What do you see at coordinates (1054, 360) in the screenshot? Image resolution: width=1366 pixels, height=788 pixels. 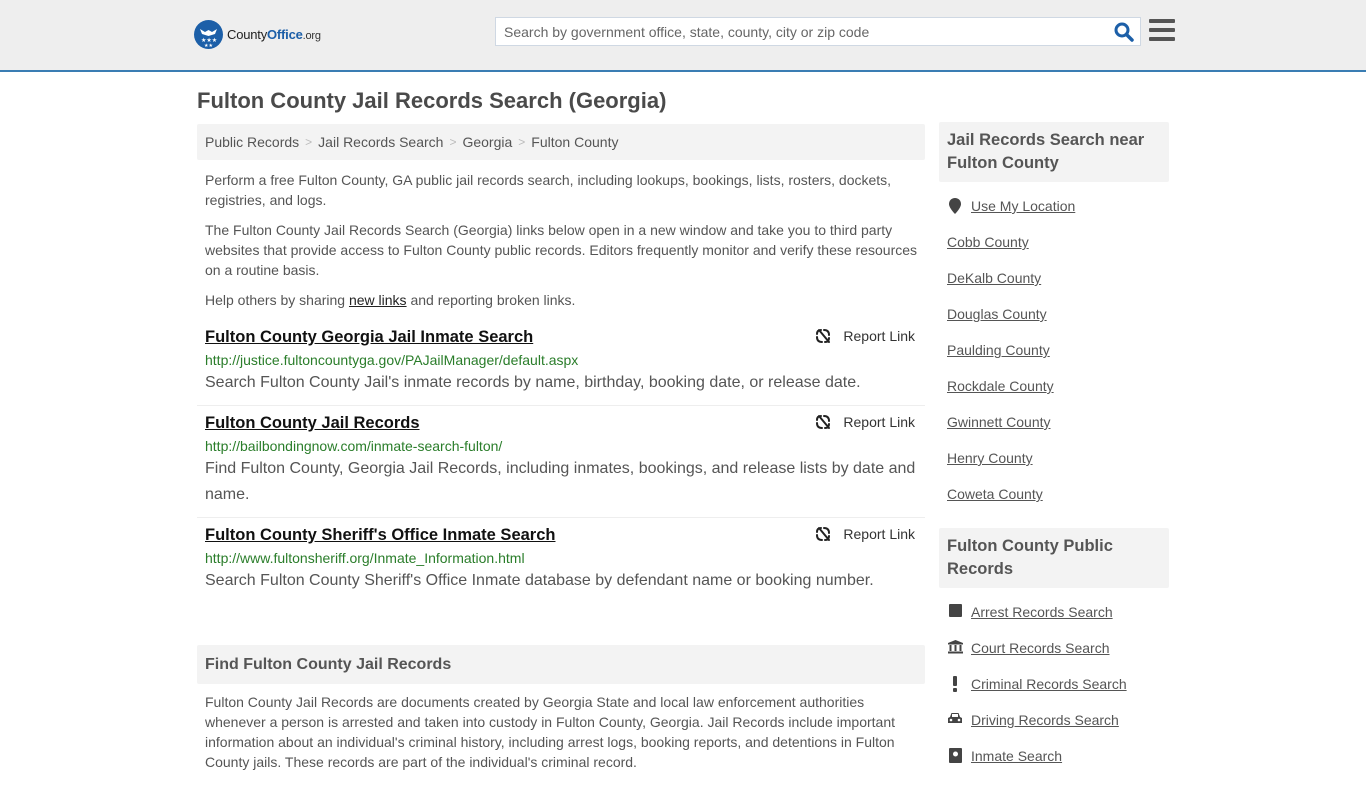 I see `nearby-county-item: Paulding County` at bounding box center [1054, 360].